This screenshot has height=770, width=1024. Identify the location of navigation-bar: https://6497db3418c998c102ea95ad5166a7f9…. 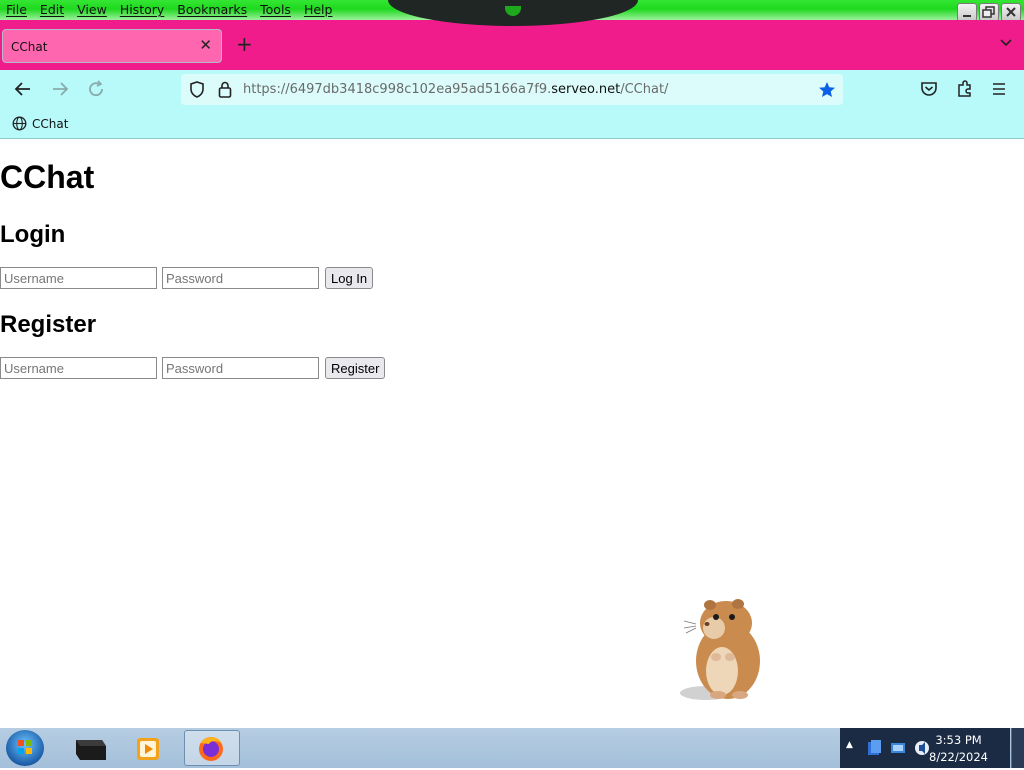
(512, 104).